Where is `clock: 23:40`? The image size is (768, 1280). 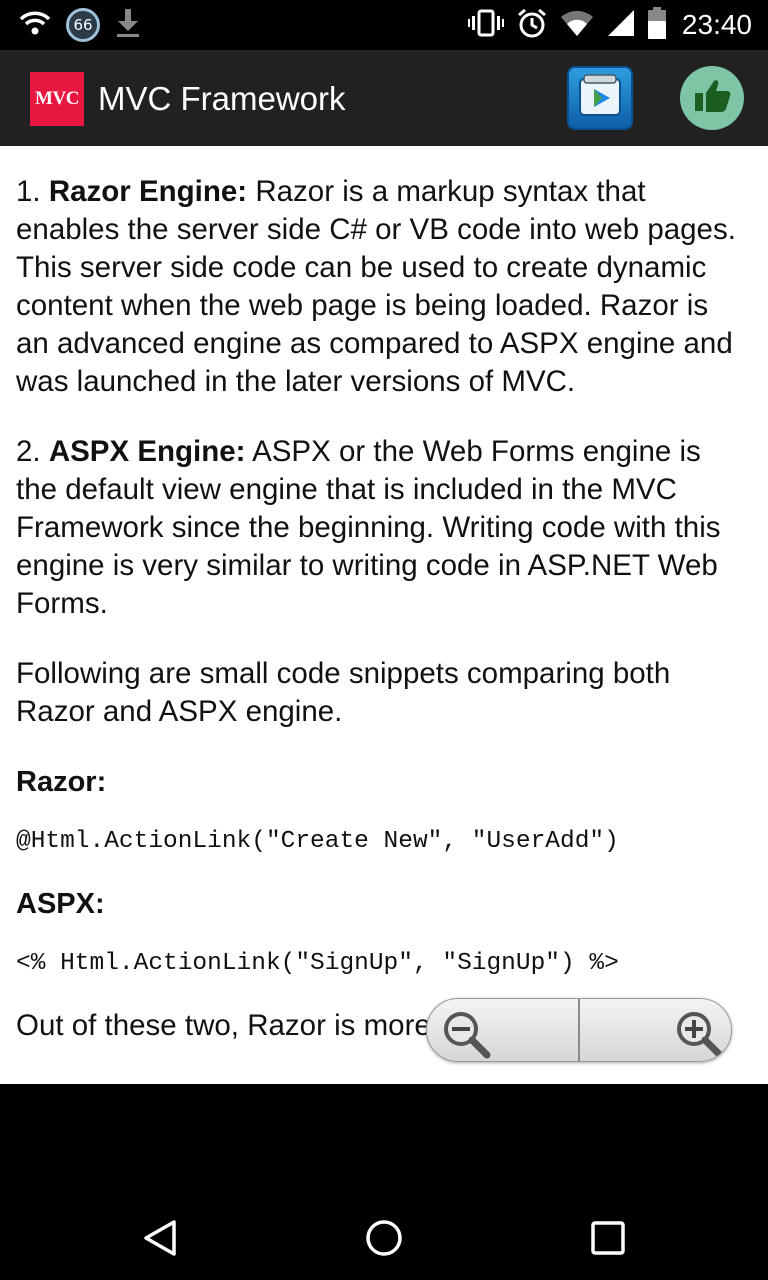 clock: 23:40 is located at coordinates (716, 24).